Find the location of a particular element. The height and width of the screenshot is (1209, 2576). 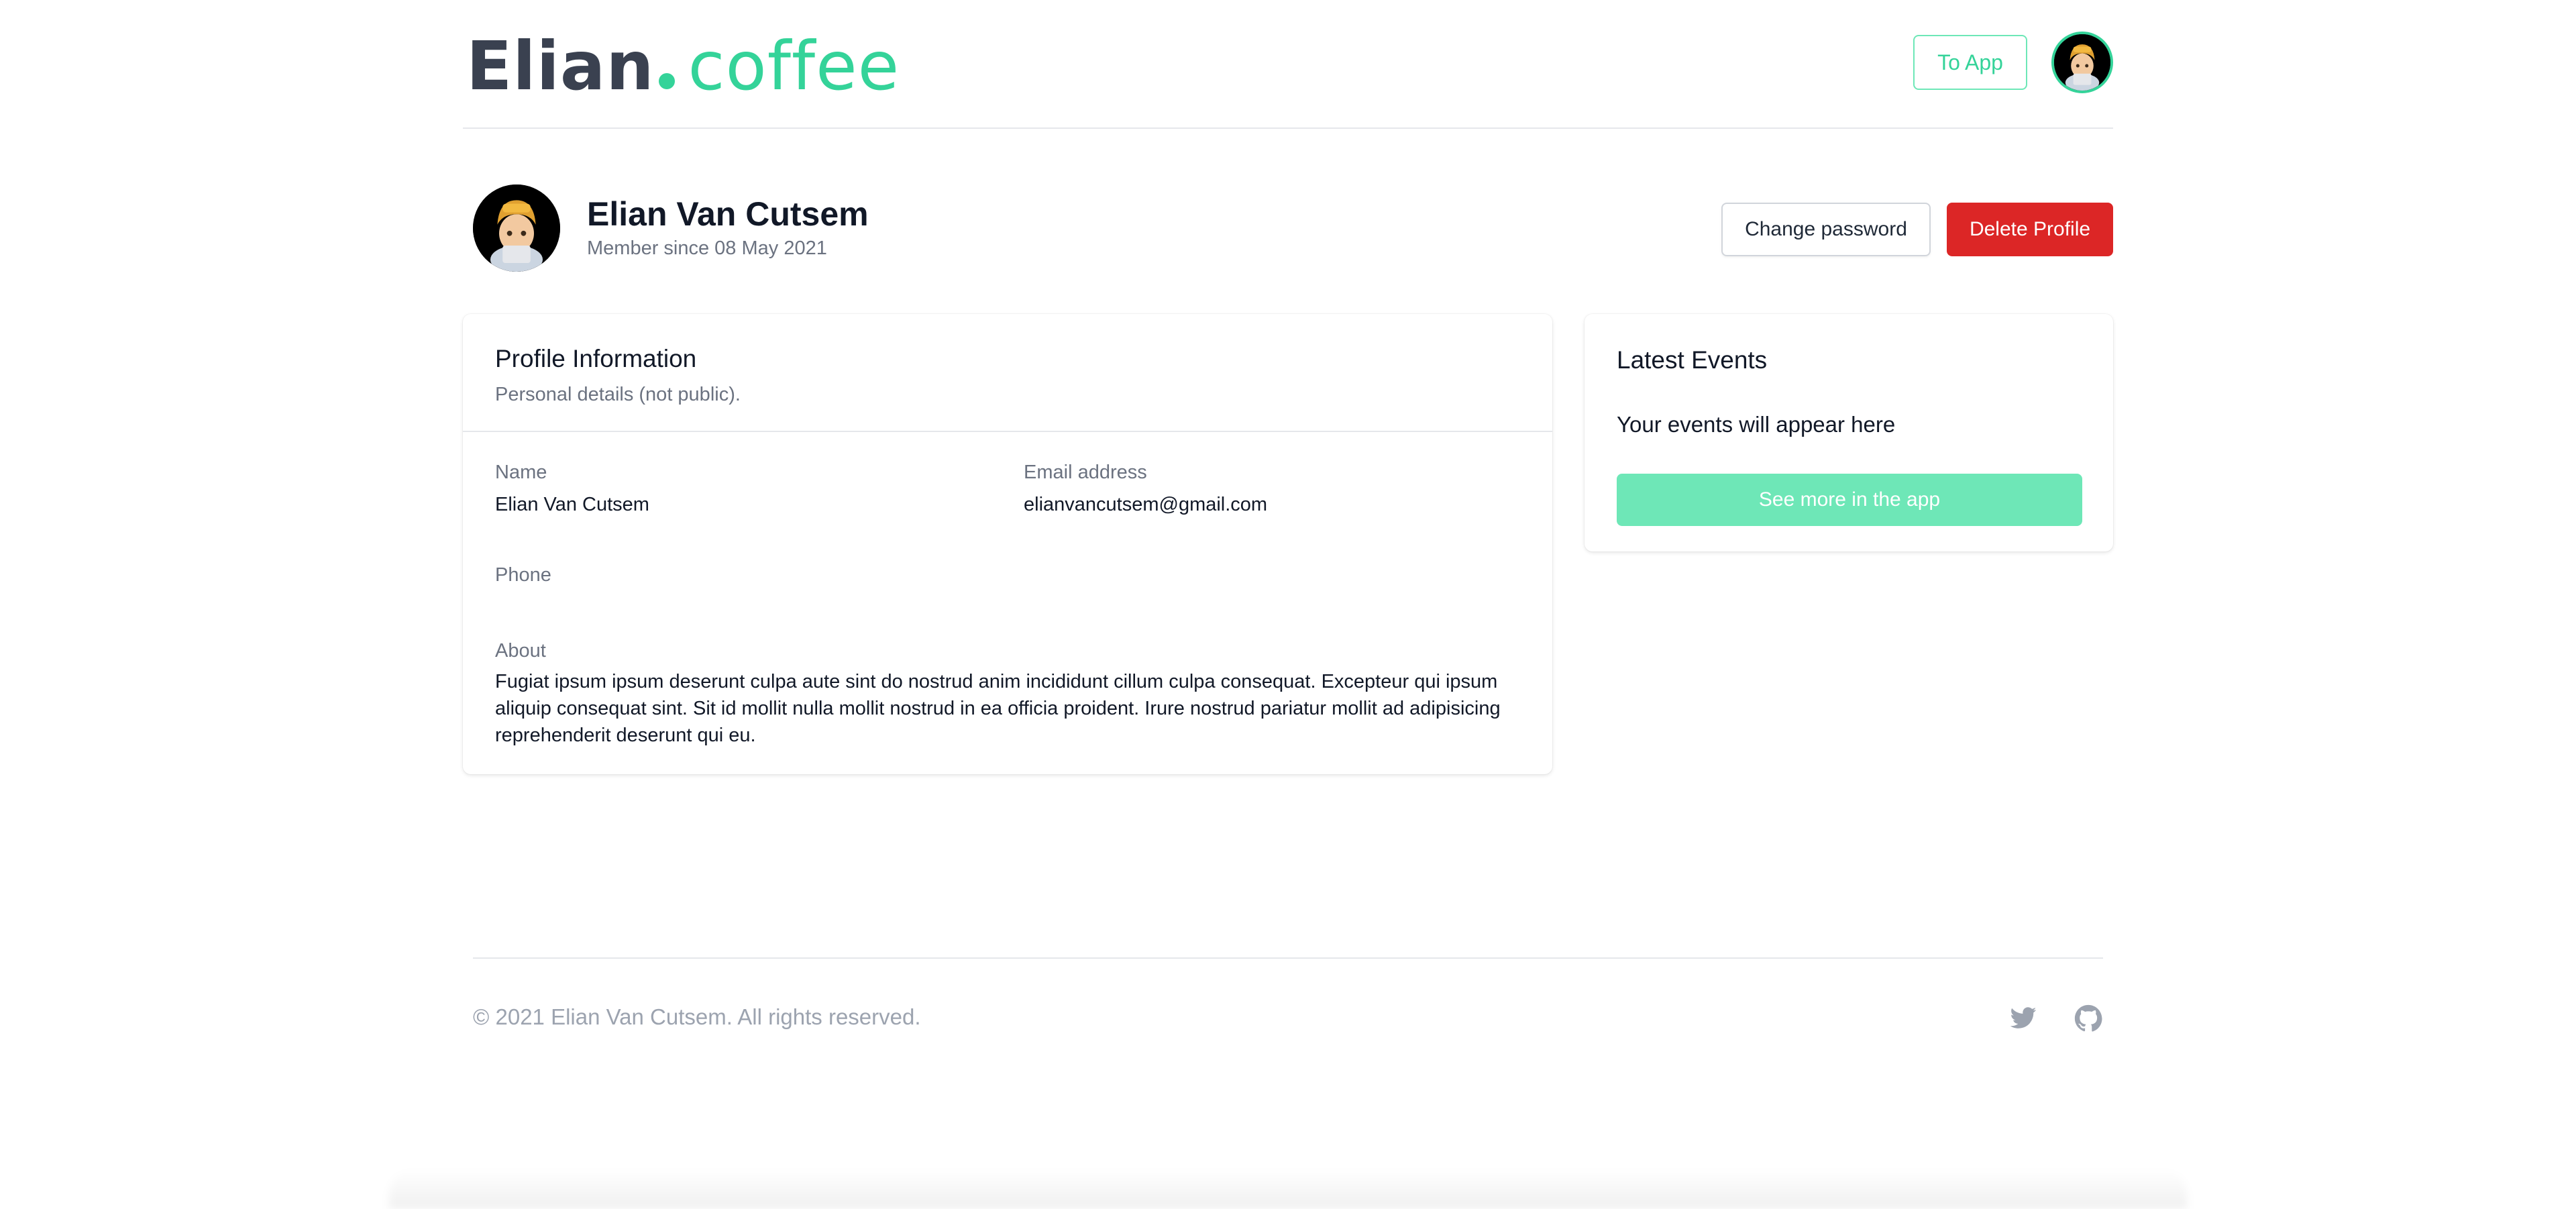

phone-label: Phone is located at coordinates (523, 575).